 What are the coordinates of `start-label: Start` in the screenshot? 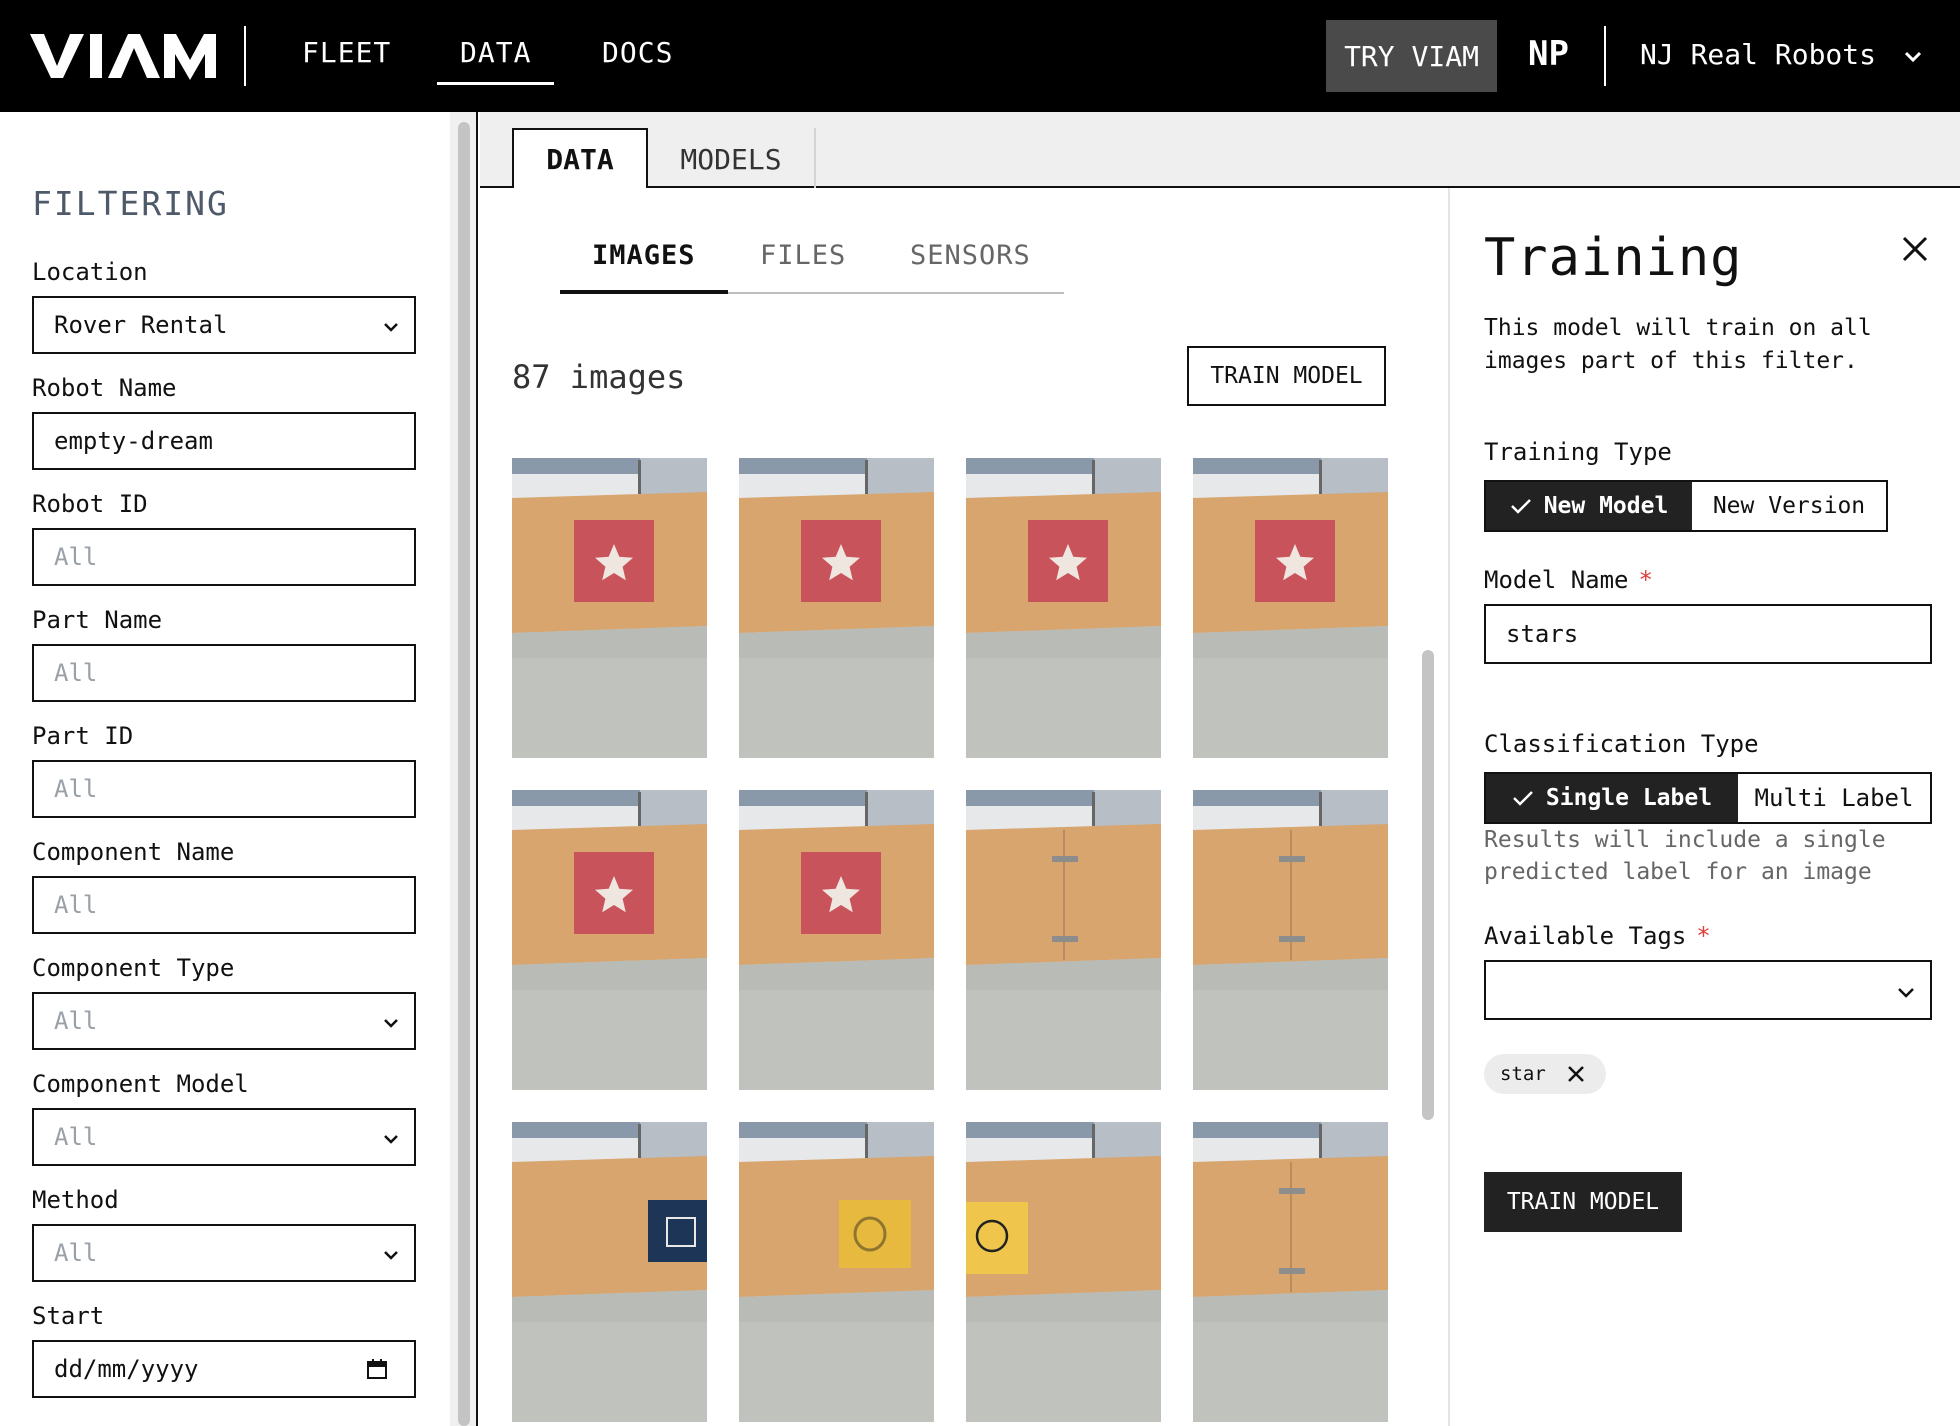 It's located at (68, 1316).